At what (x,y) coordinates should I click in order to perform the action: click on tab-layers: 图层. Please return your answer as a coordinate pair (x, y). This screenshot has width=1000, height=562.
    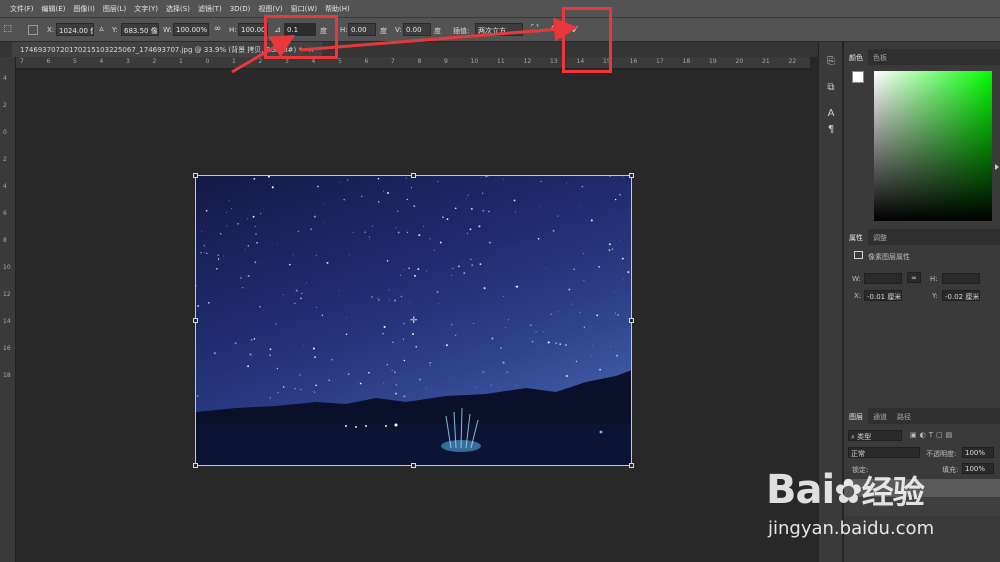
    Looking at the image, I should click on (856, 416).